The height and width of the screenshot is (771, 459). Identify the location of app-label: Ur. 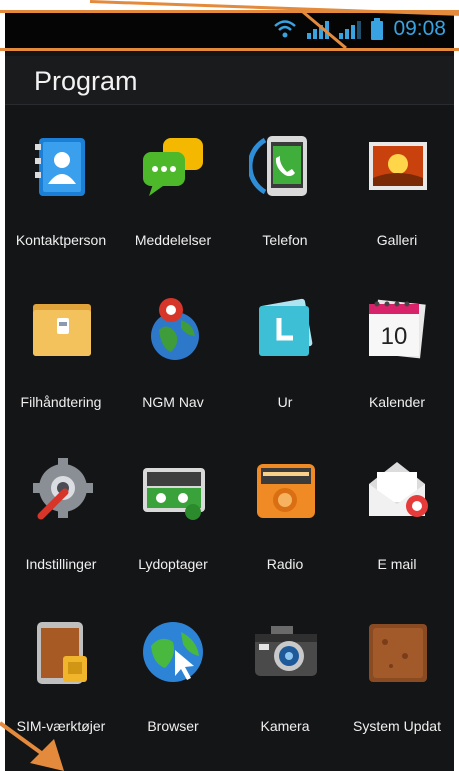
(285, 402).